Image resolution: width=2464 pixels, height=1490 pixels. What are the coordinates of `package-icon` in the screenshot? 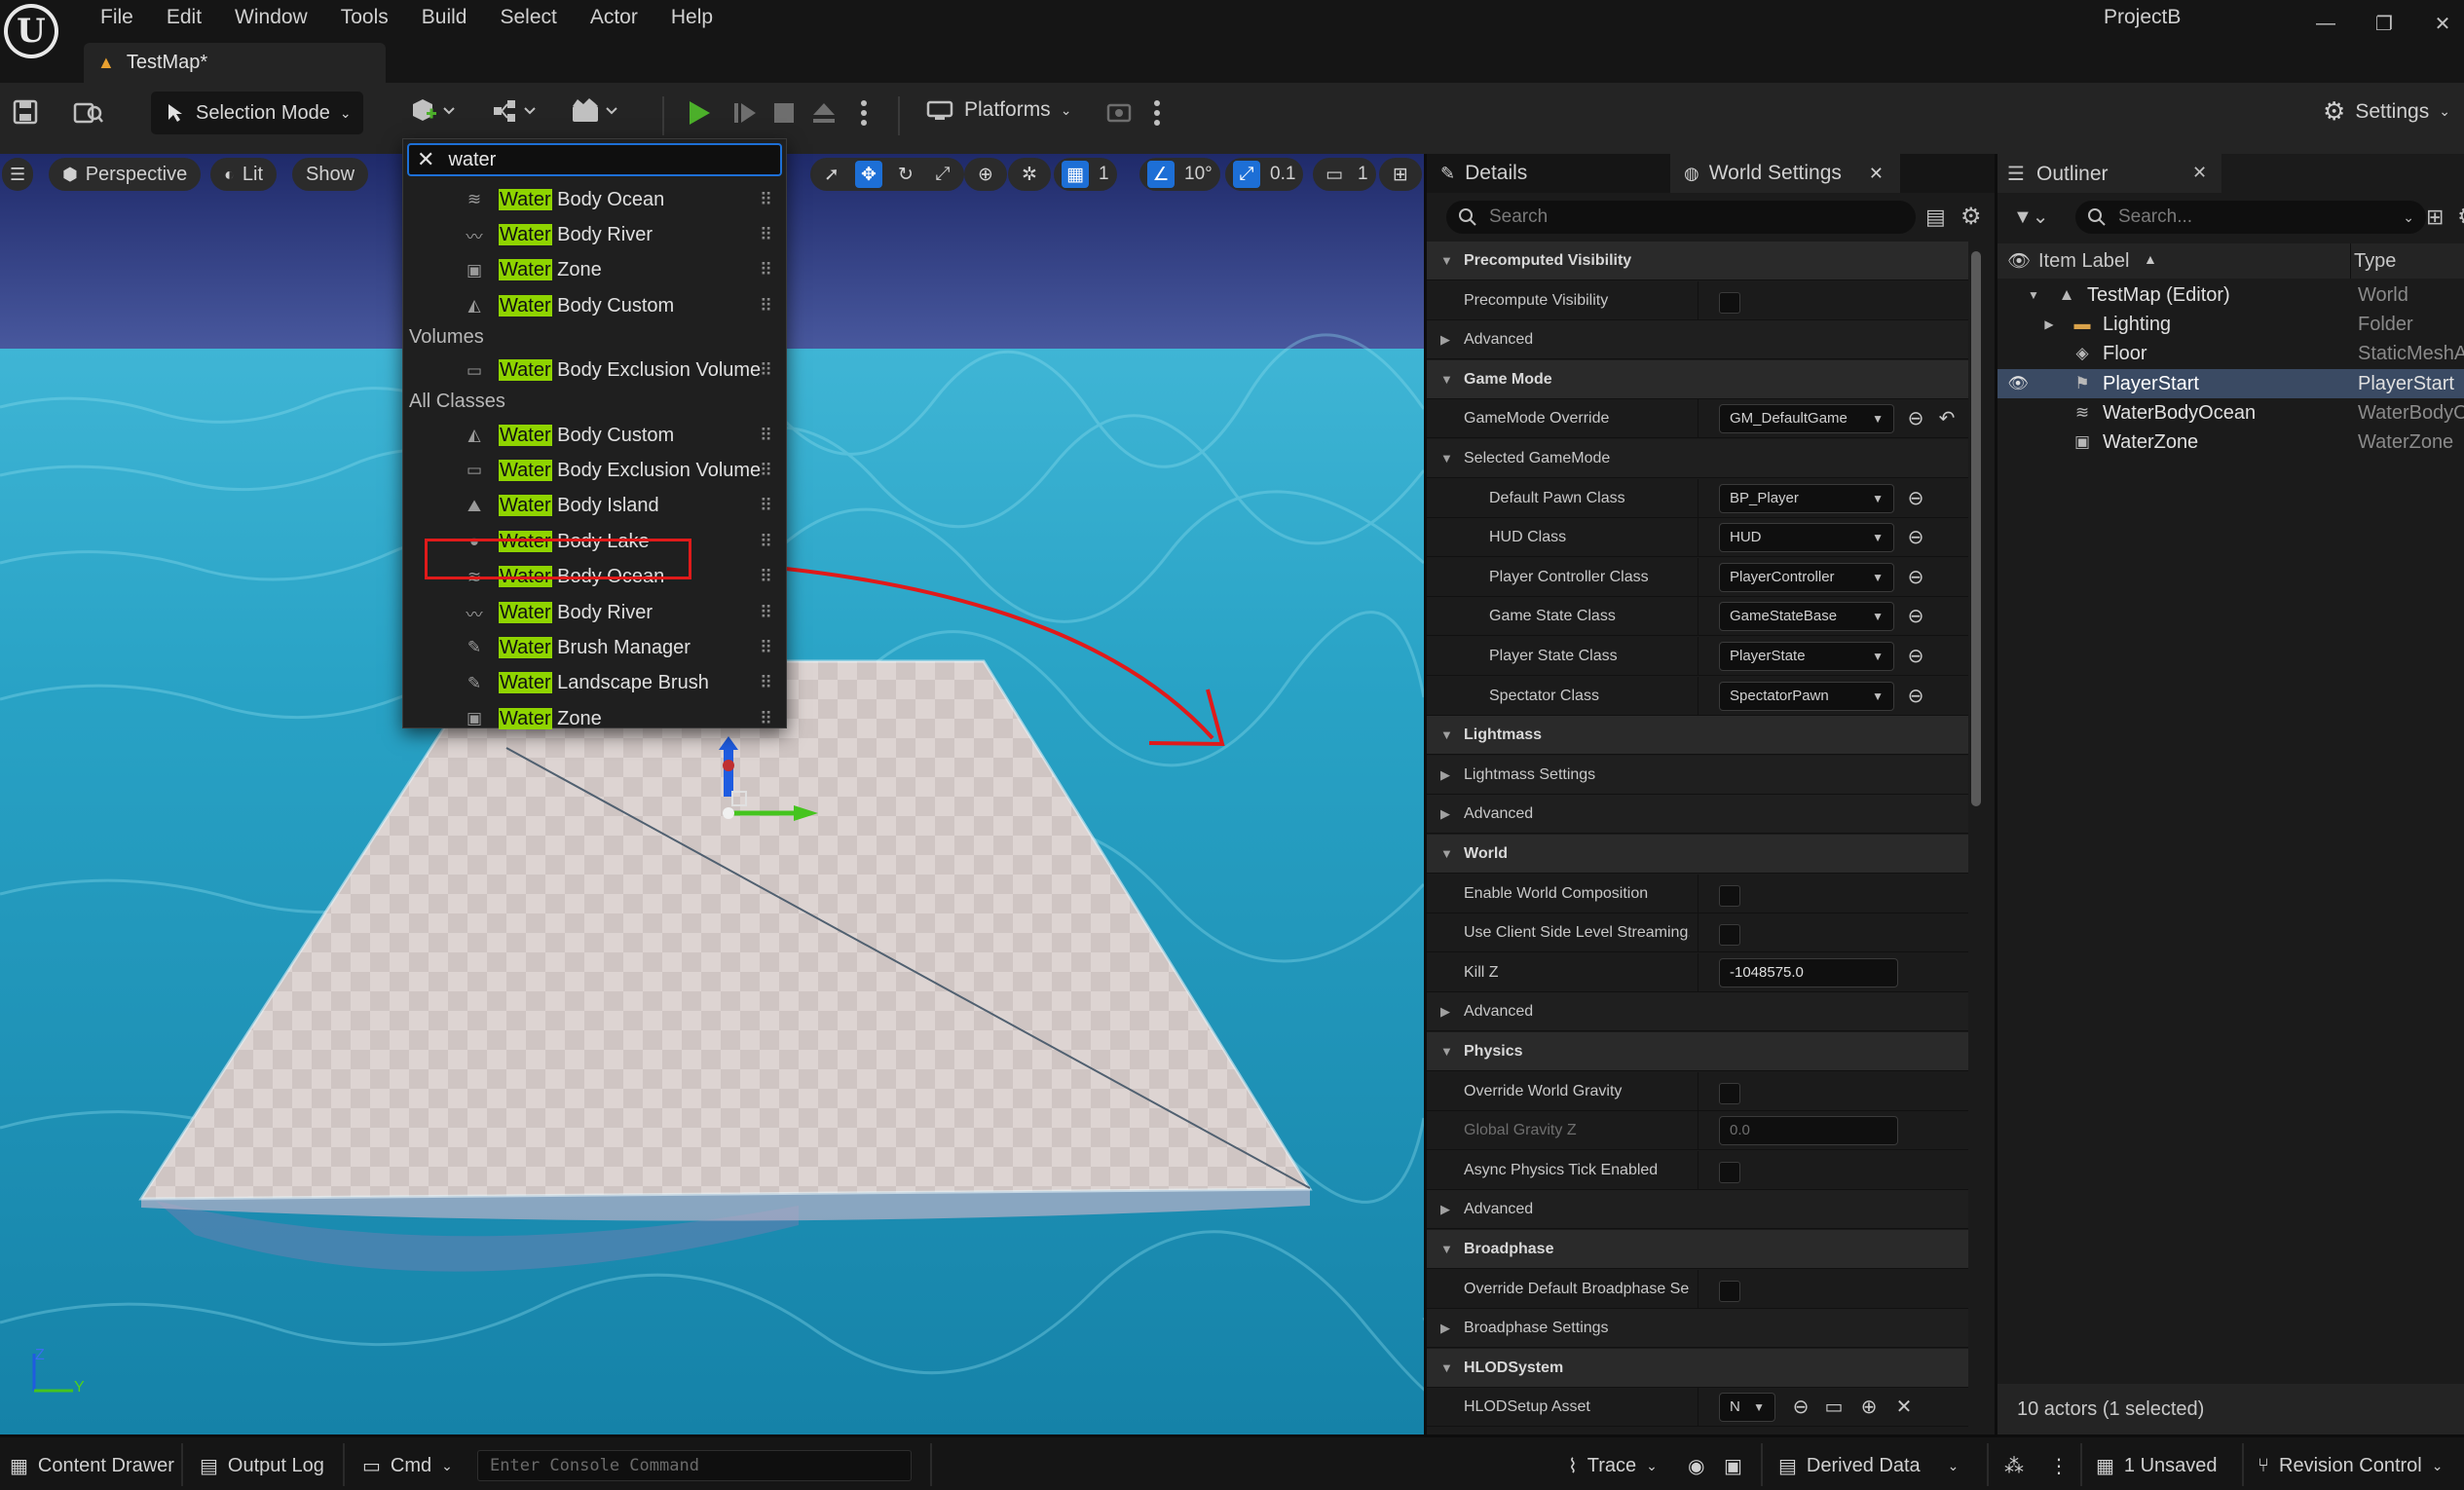 It's located at (1121, 113).